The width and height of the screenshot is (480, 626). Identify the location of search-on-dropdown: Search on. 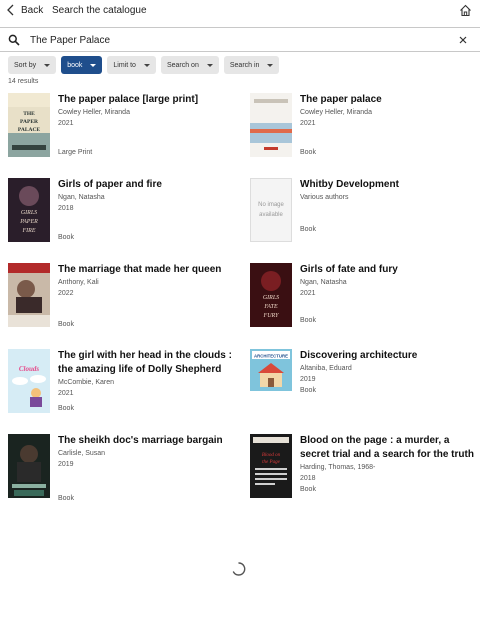
(189, 65).